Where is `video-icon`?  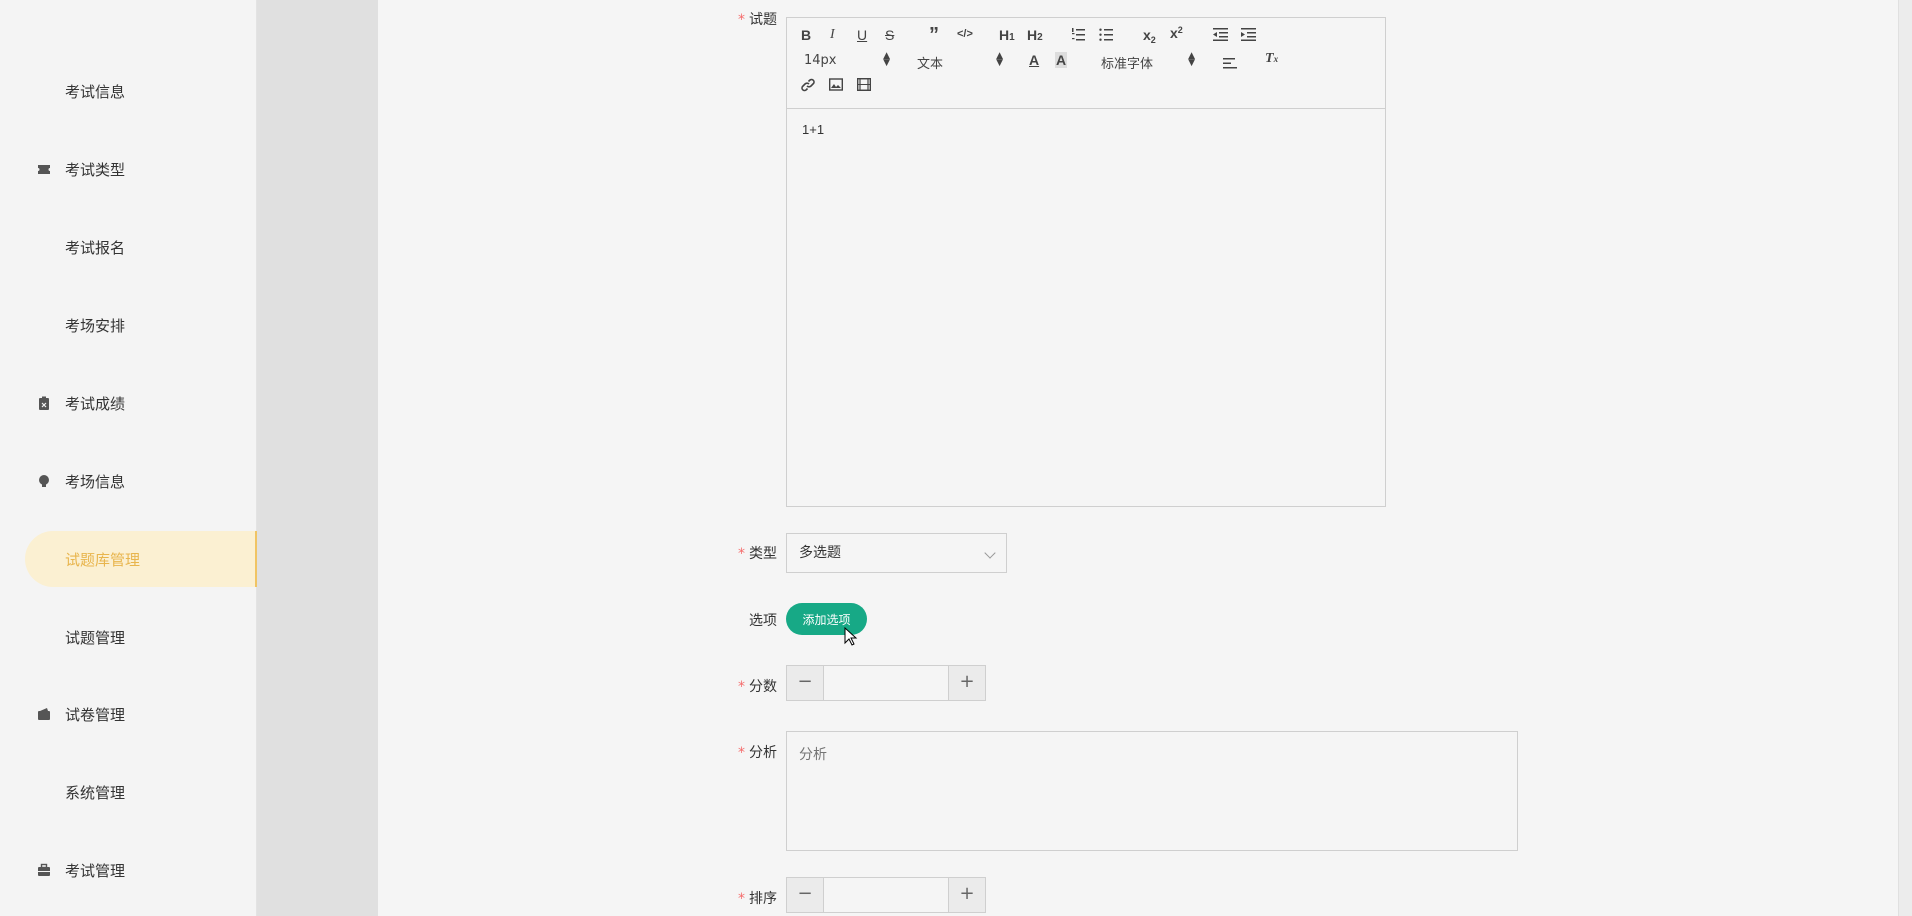
video-icon is located at coordinates (864, 85).